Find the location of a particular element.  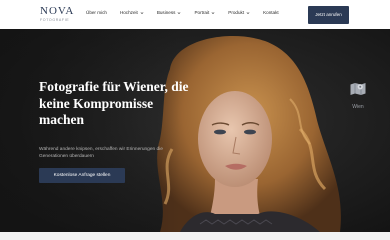

location-label: Wien is located at coordinates (358, 107).